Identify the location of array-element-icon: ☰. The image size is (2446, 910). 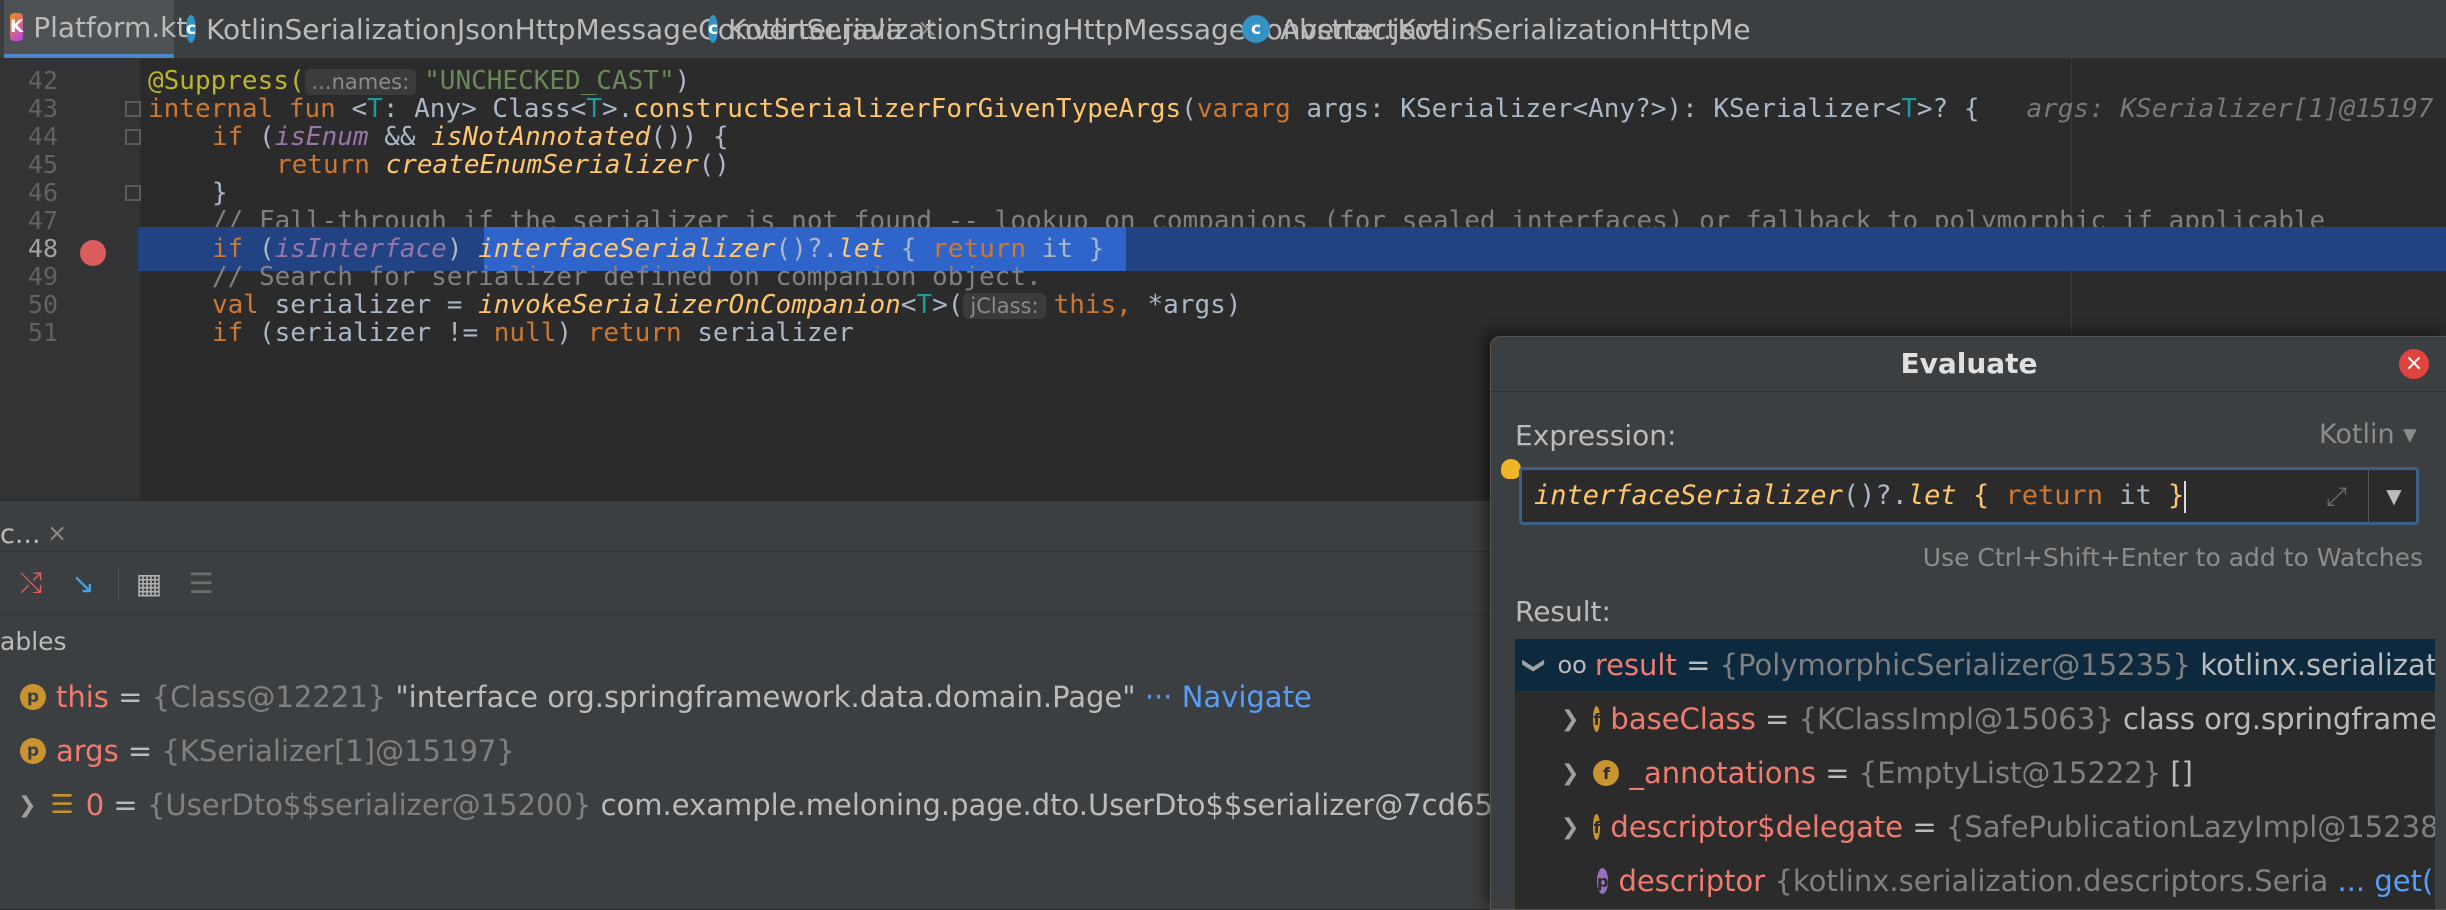
(62, 805).